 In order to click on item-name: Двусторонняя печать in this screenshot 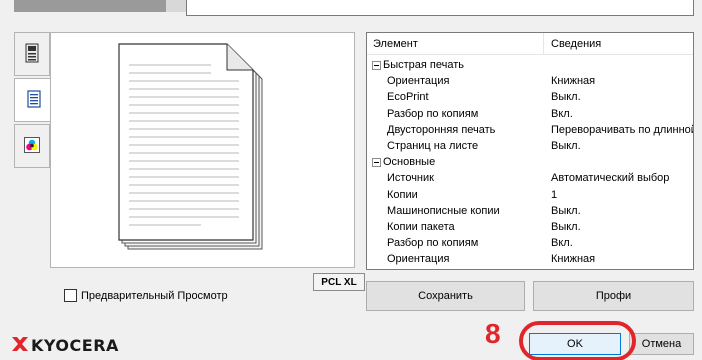, I will do `click(441, 129)`.